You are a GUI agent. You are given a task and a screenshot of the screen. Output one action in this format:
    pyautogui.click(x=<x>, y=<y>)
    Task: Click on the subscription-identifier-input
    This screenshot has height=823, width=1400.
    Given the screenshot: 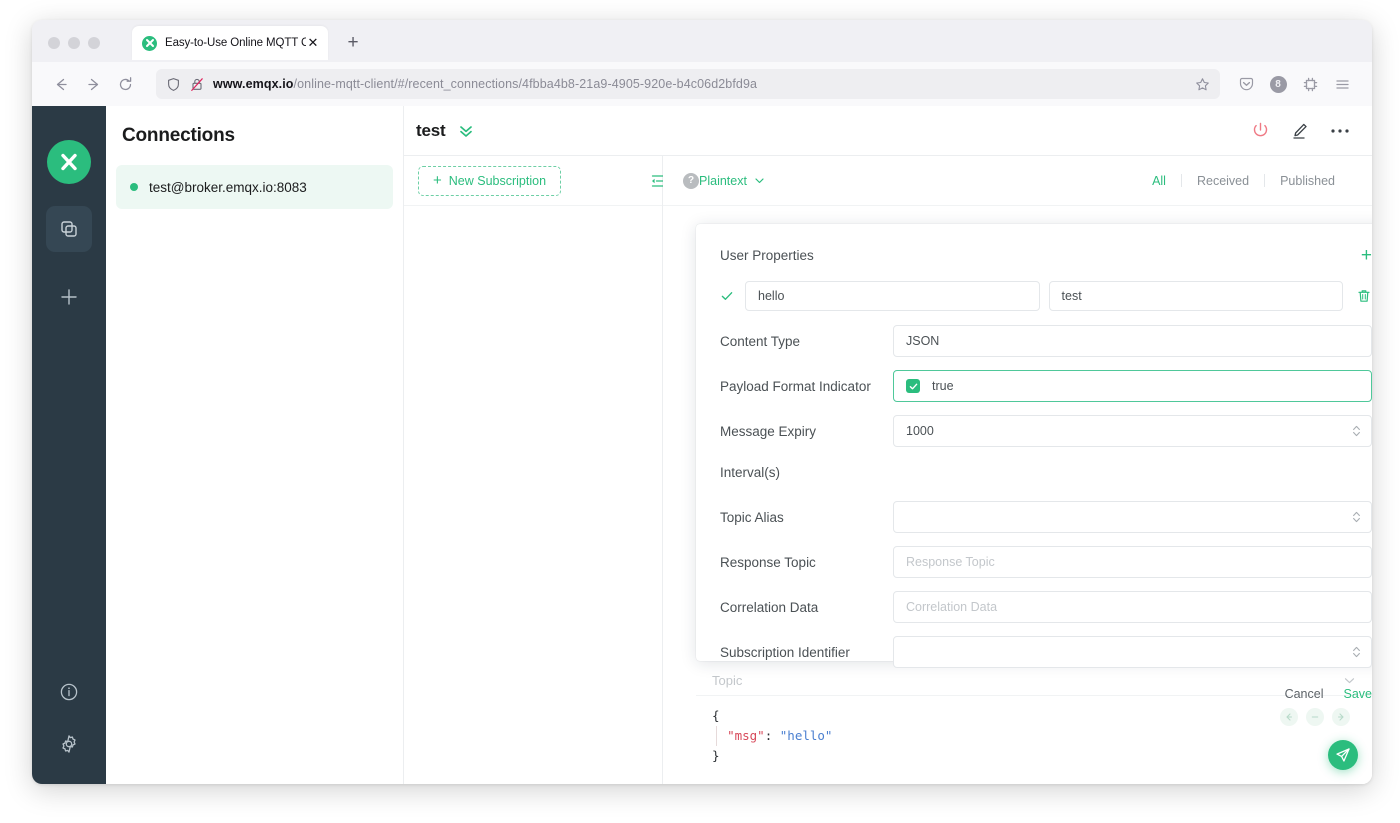 What is the action you would take?
    pyautogui.click(x=1132, y=652)
    